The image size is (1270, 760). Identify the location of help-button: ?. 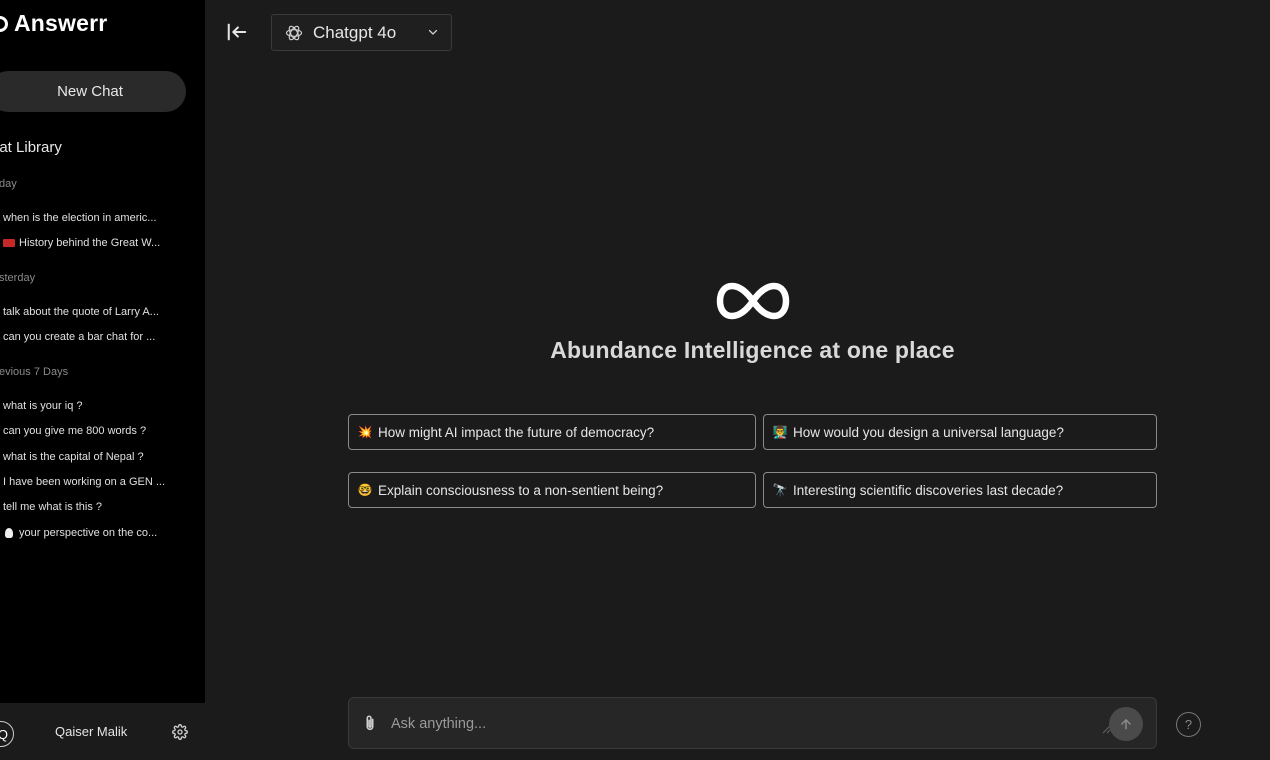
(1188, 724).